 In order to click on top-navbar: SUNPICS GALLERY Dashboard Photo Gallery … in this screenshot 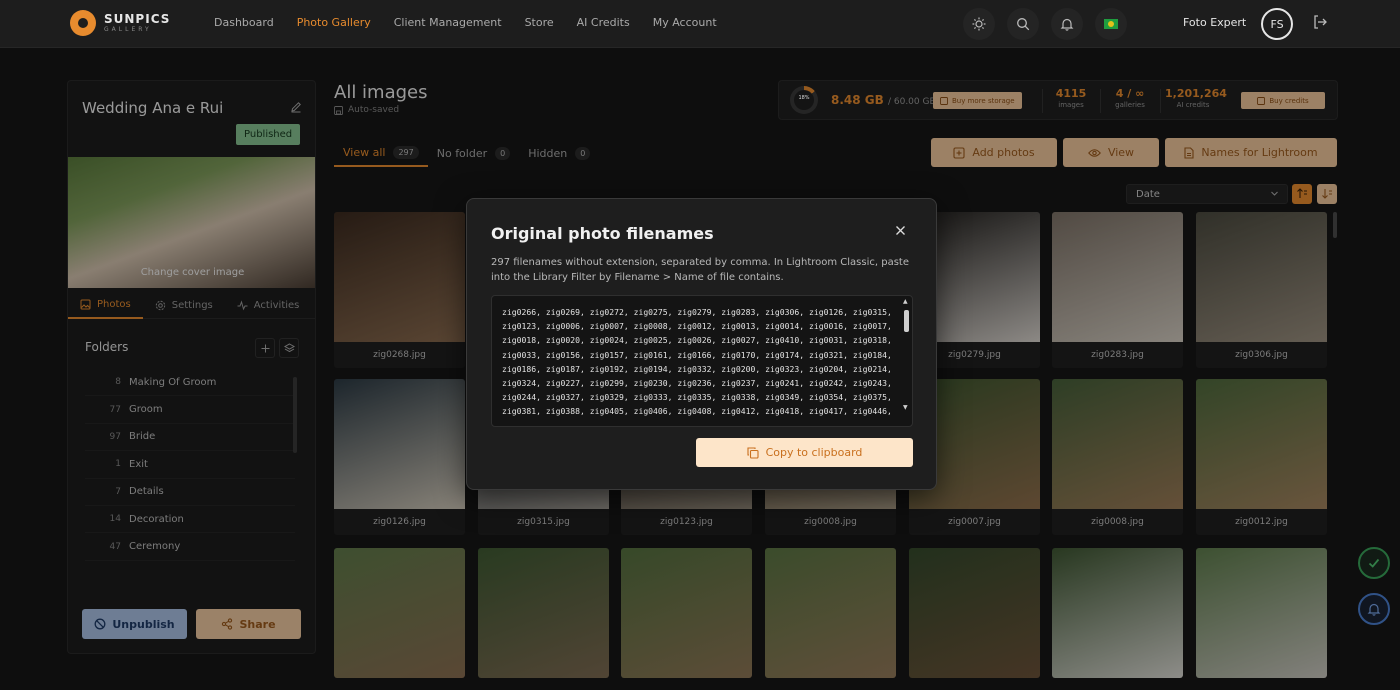, I will do `click(700, 24)`.